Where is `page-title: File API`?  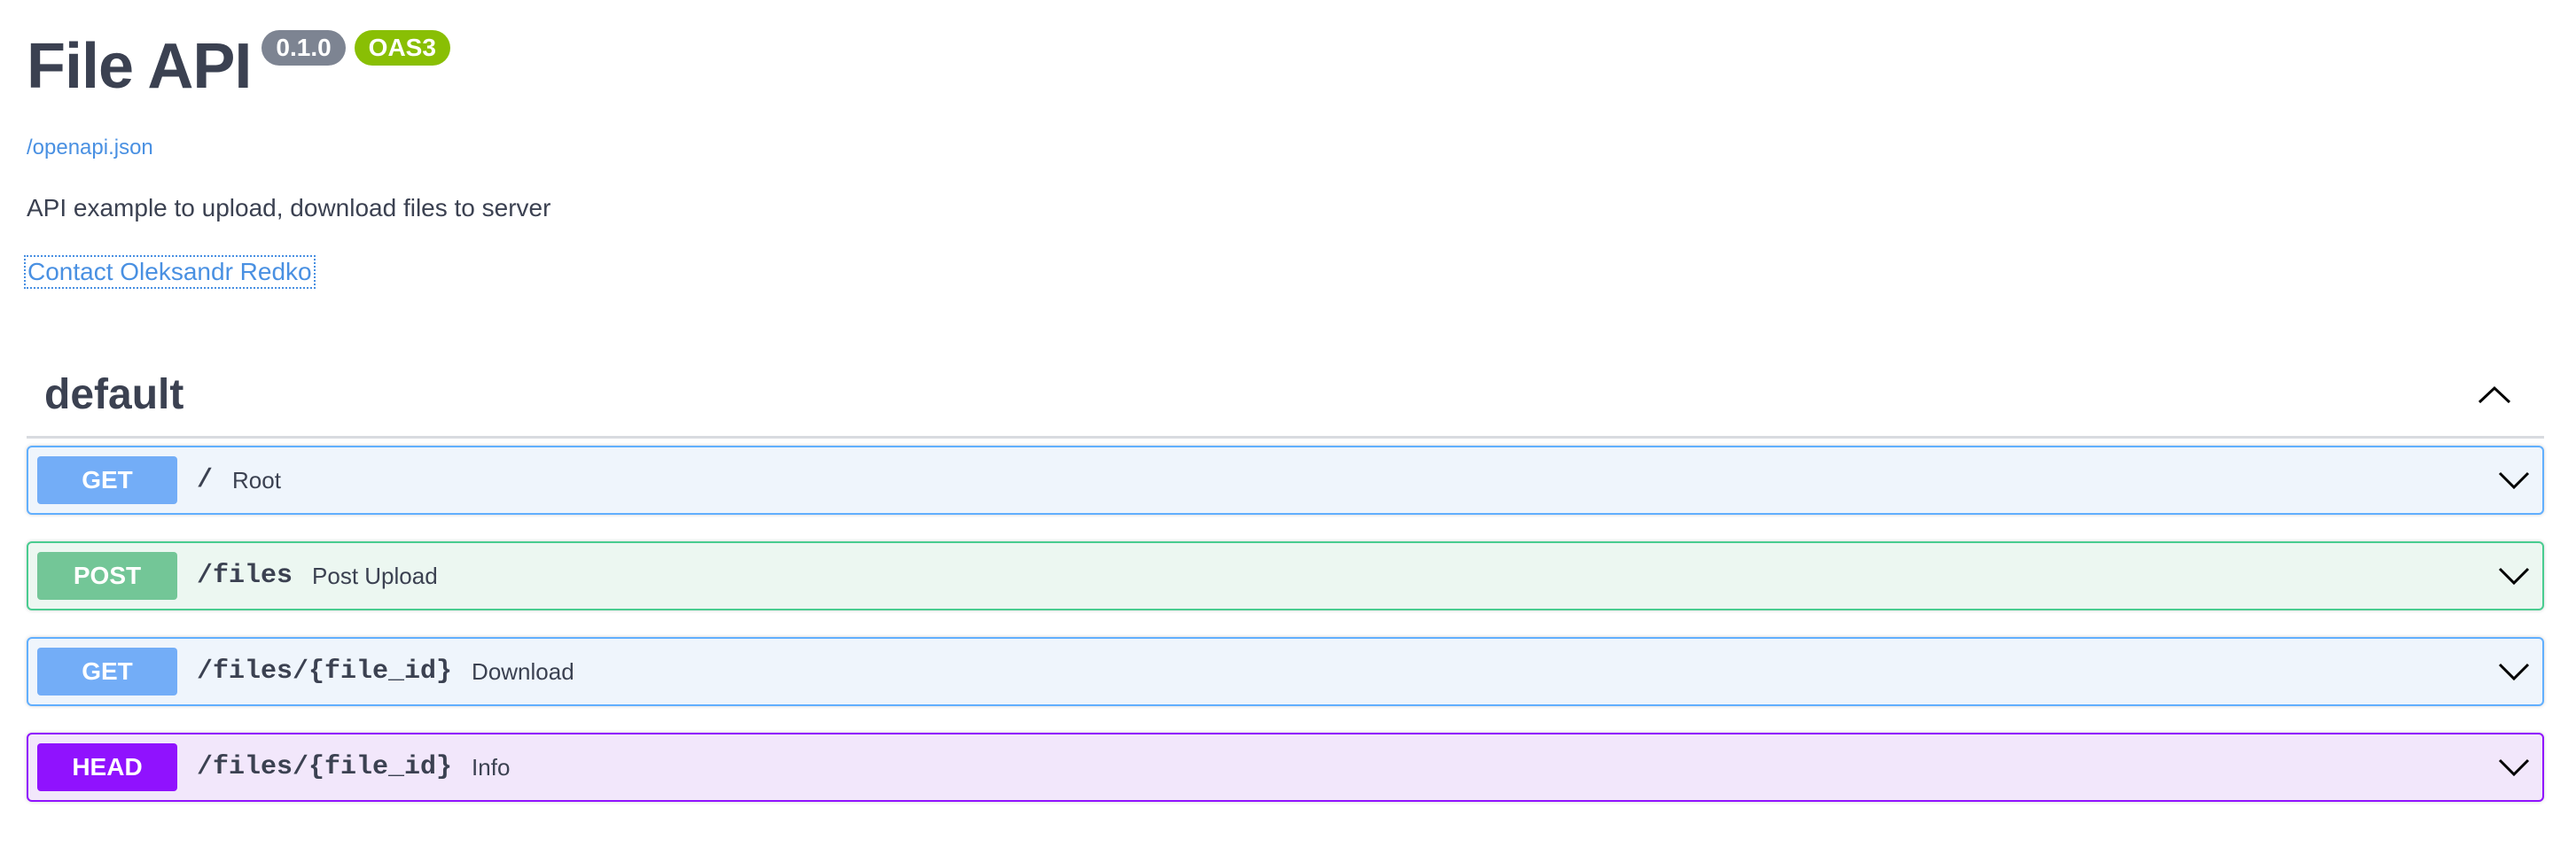 page-title: File API is located at coordinates (139, 66).